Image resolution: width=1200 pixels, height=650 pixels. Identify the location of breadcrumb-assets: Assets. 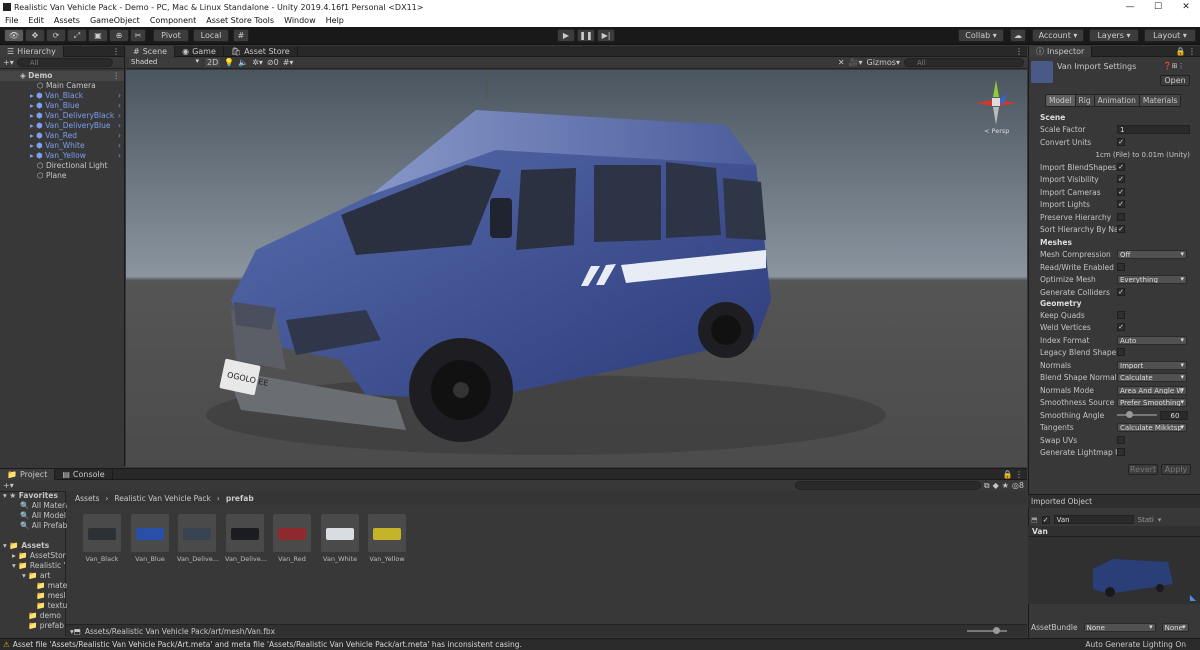
(87, 498).